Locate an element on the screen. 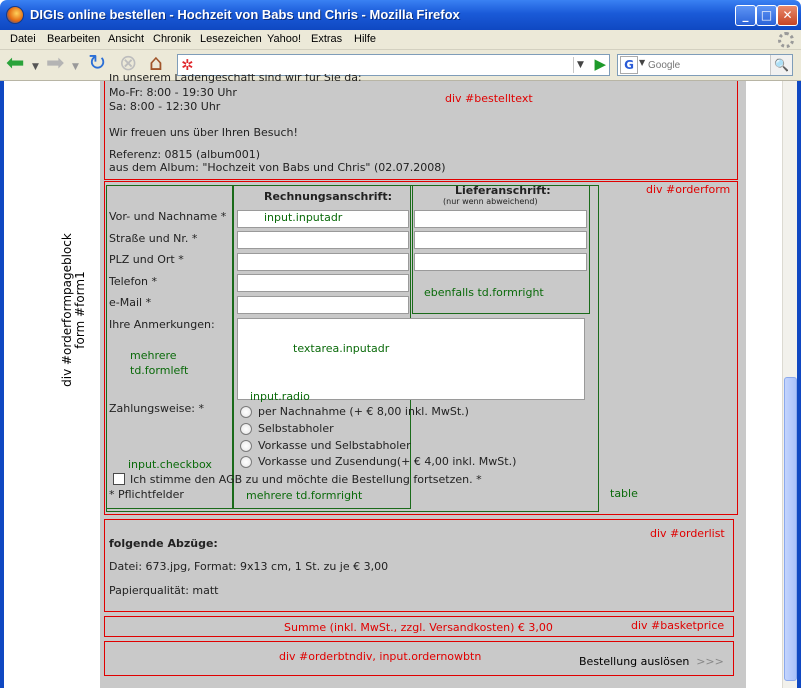 The image size is (801, 688). shipping-name-input is located at coordinates (500, 219).